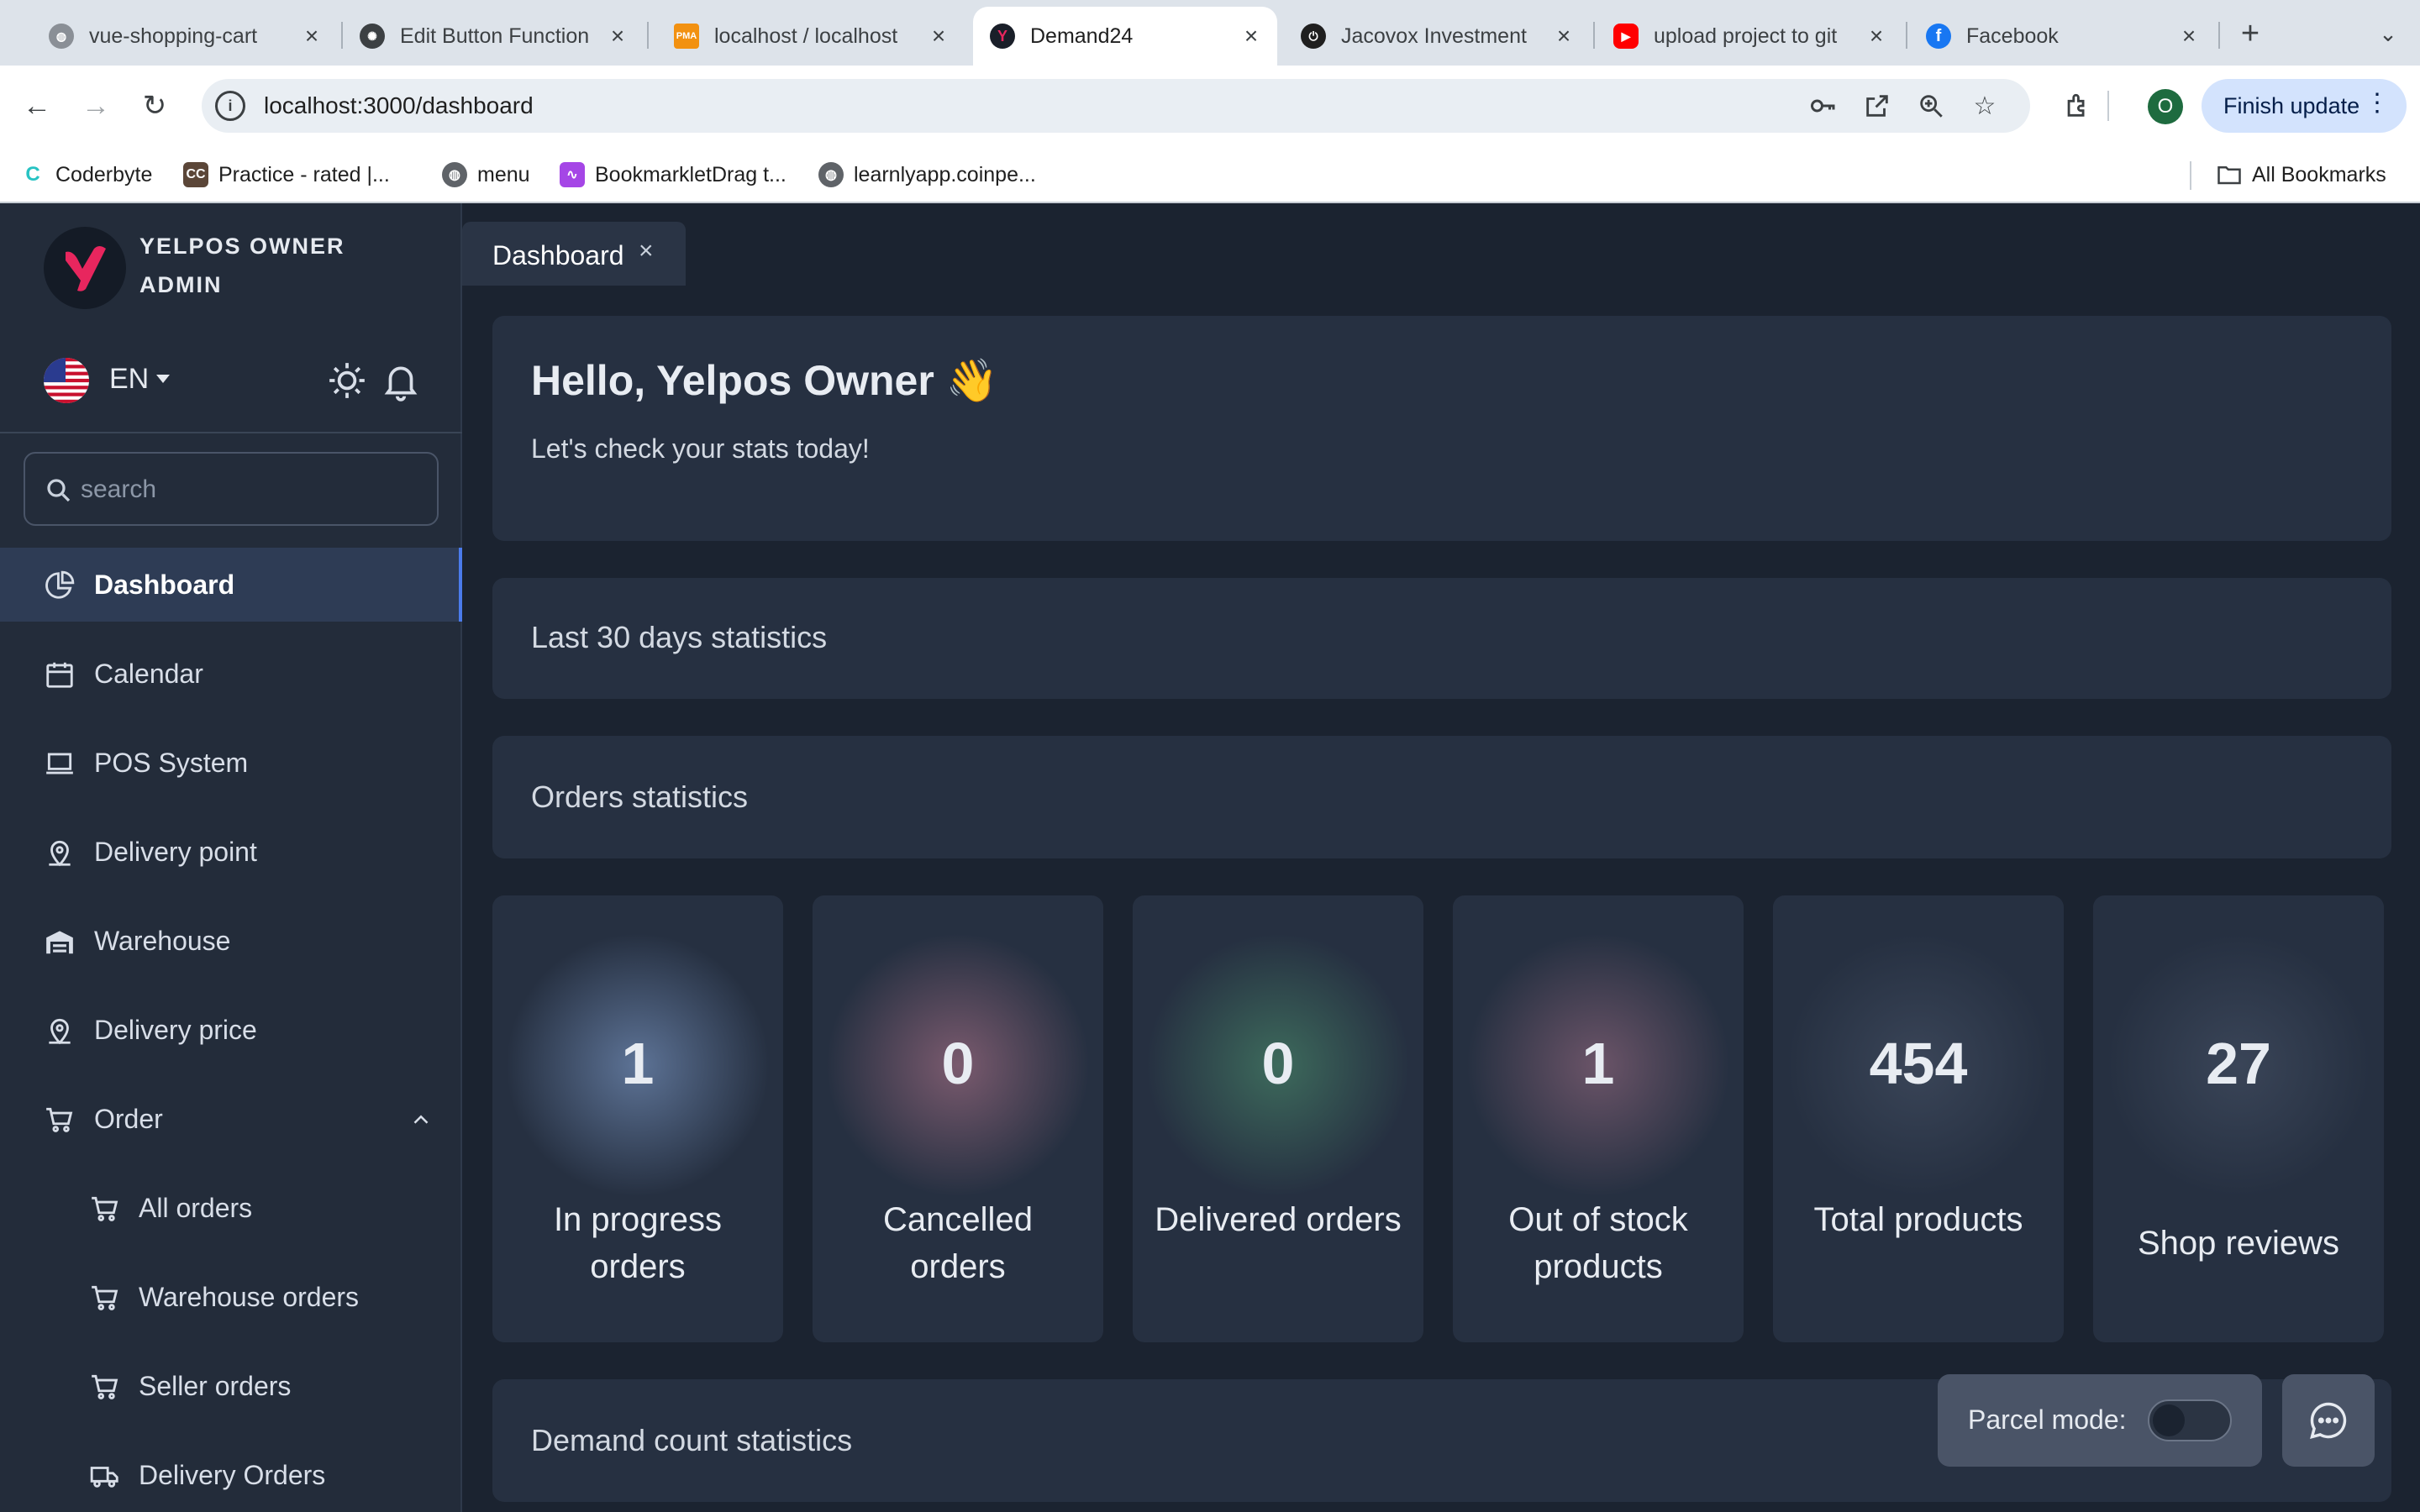 The image size is (2420, 1512). What do you see at coordinates (1116, 106) in the screenshot?
I see `address-bar: i localhost:3000/dashboard ☆` at bounding box center [1116, 106].